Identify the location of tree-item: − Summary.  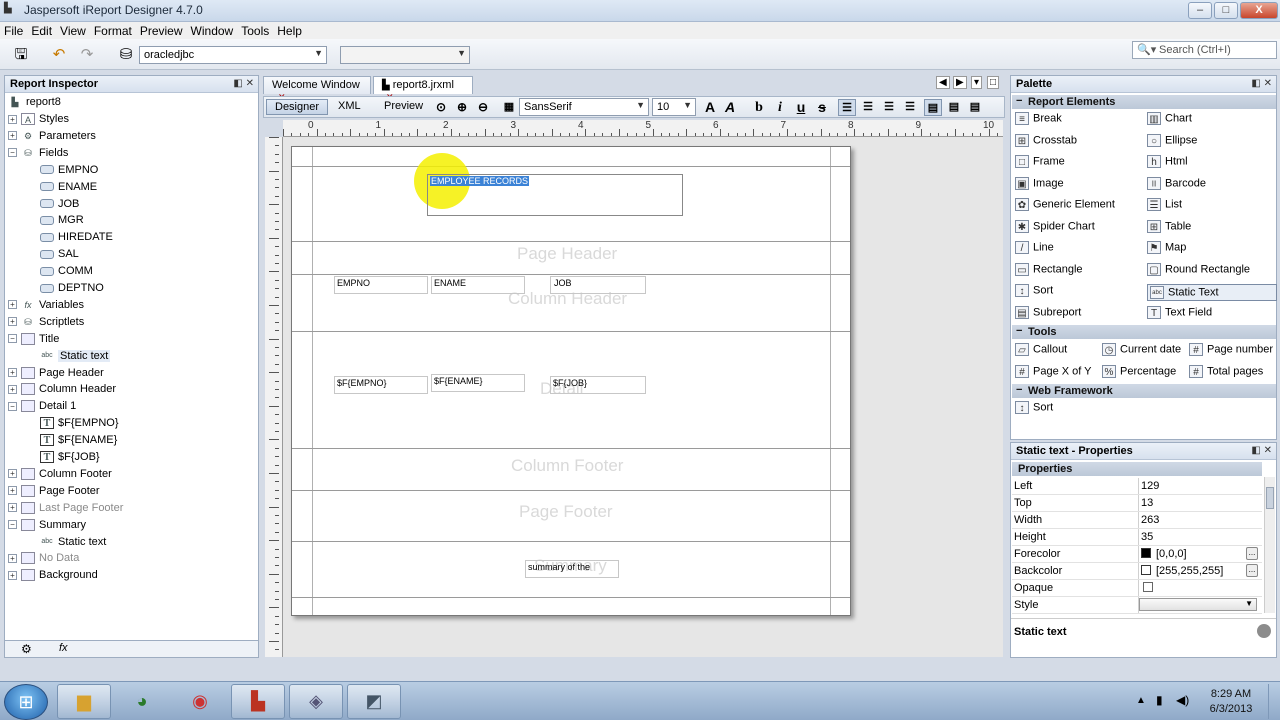
(47, 527).